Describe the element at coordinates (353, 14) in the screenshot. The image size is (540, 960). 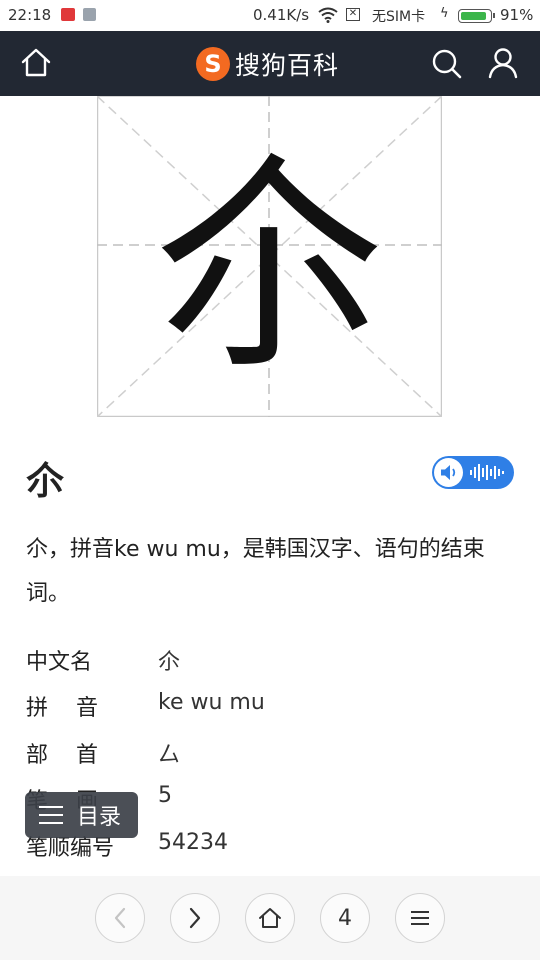
I see `no-sim-icon: ✕` at that location.